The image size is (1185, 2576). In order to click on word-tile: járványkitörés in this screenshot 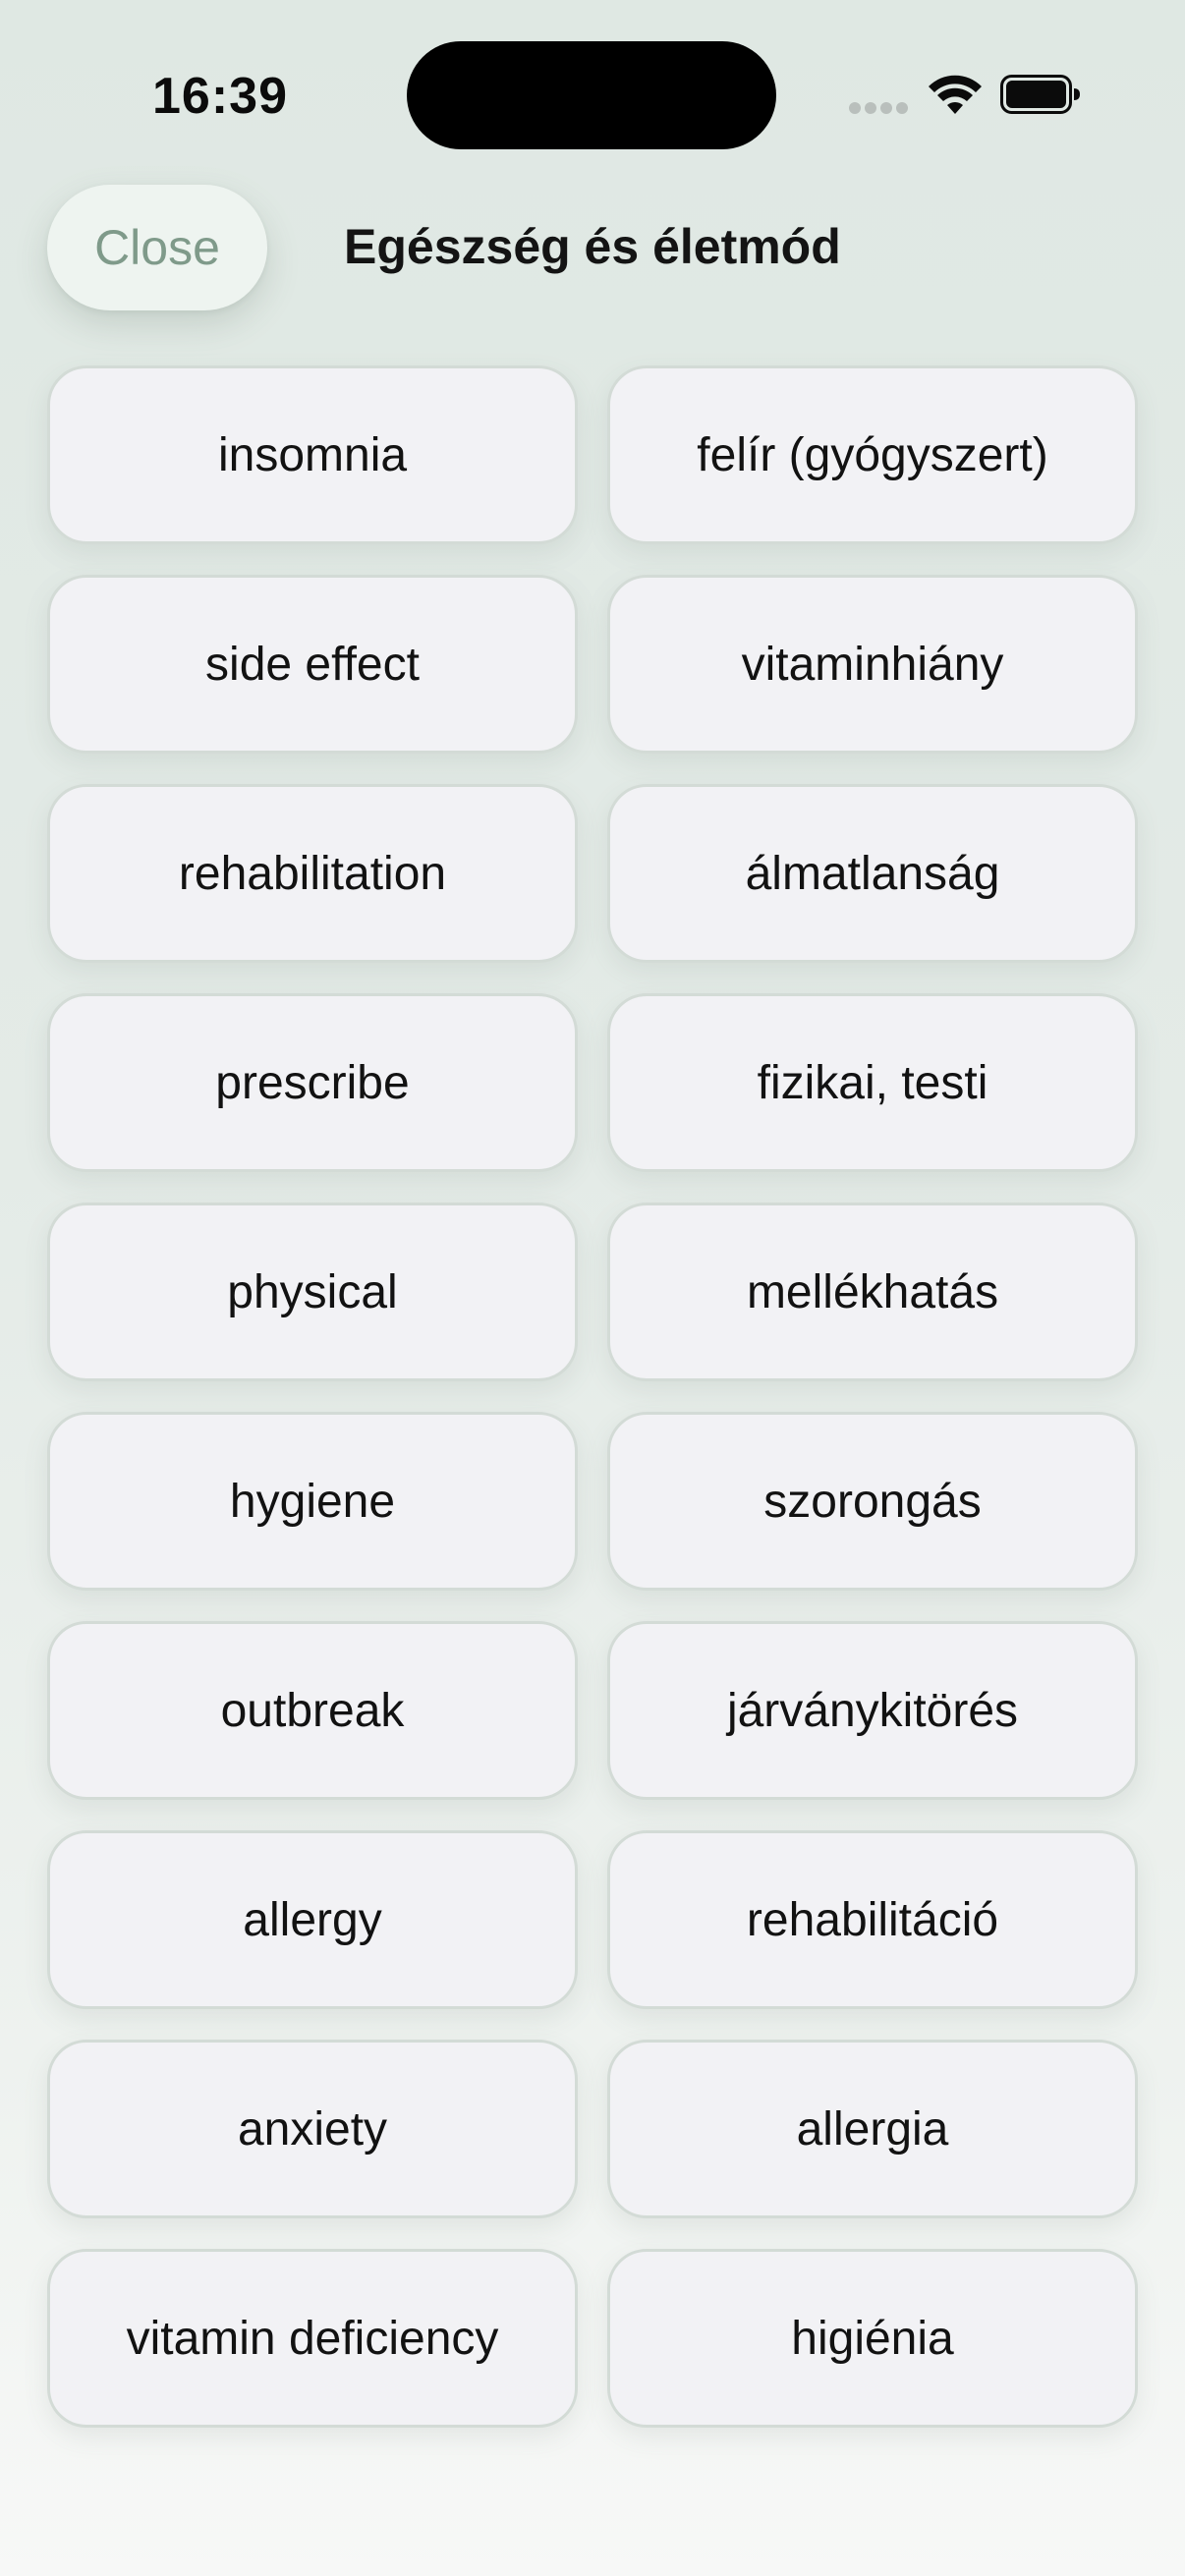, I will do `click(873, 1710)`.